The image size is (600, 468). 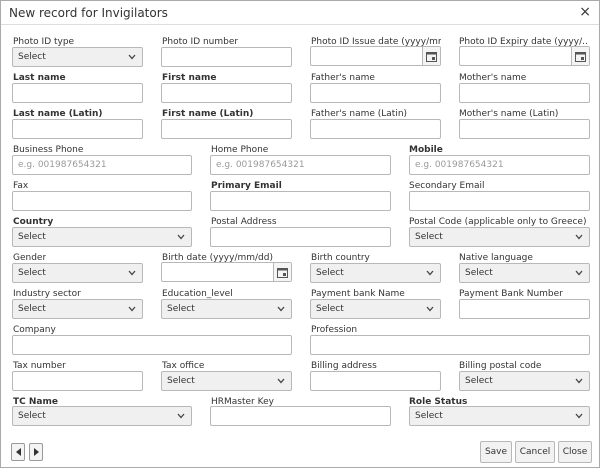 What do you see at coordinates (300, 201) in the screenshot?
I see `primary-email-field` at bounding box center [300, 201].